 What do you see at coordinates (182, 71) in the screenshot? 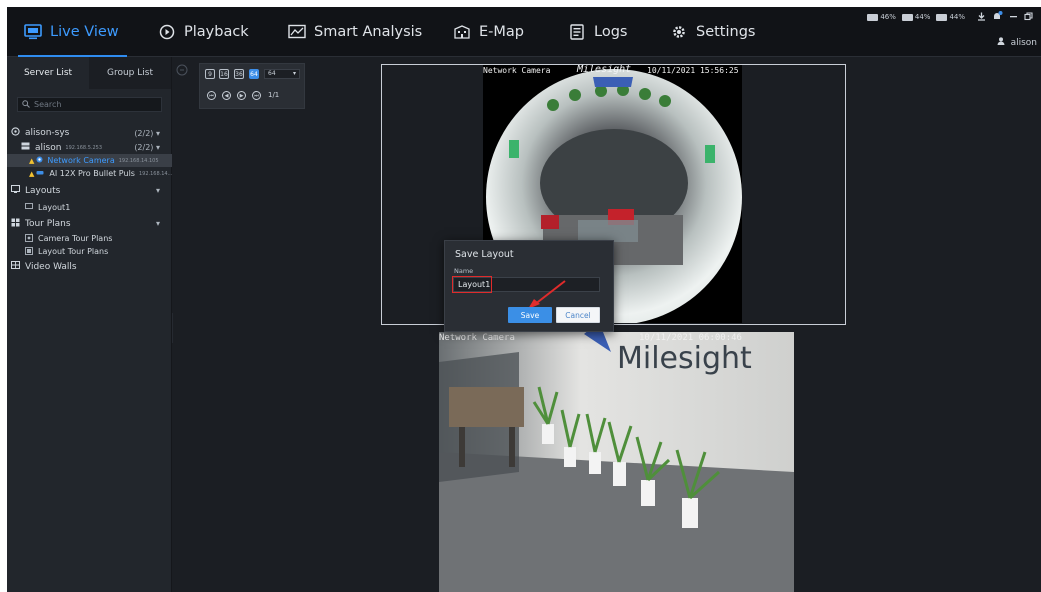
I see `toolbar-toggle-icon` at bounding box center [182, 71].